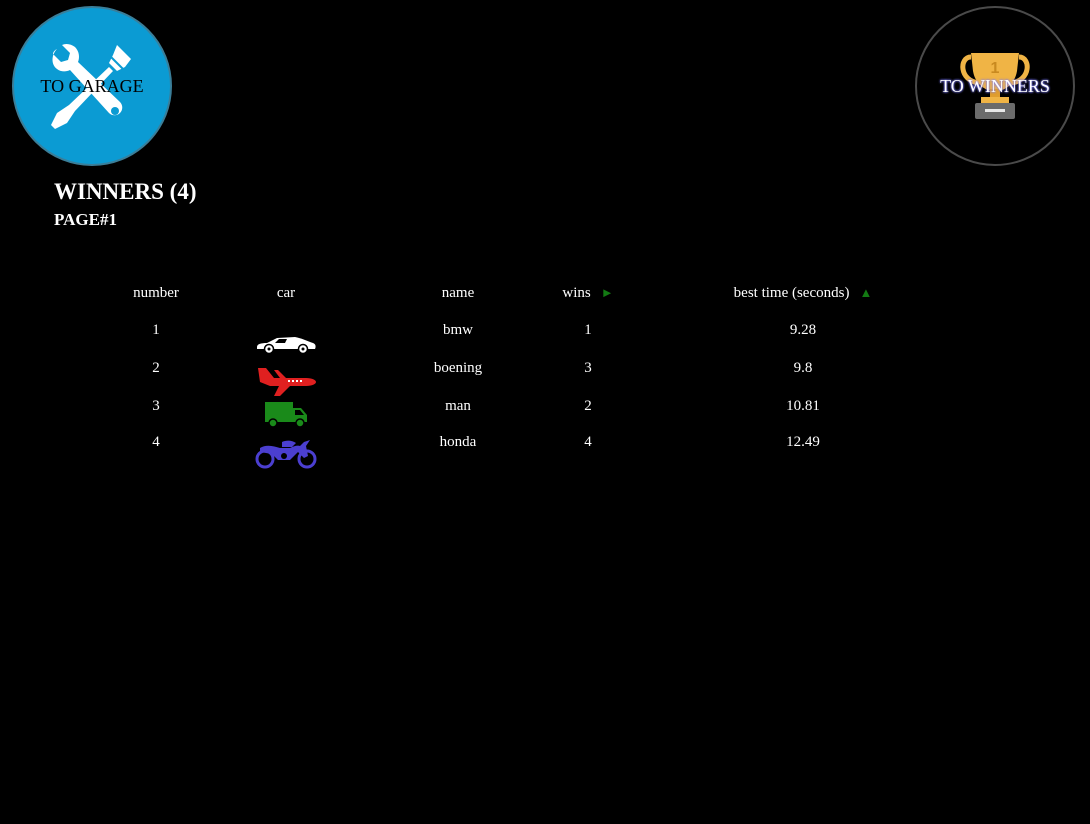 Image resolution: width=1090 pixels, height=824 pixels. Describe the element at coordinates (156, 368) in the screenshot. I see `row-number: 2` at that location.